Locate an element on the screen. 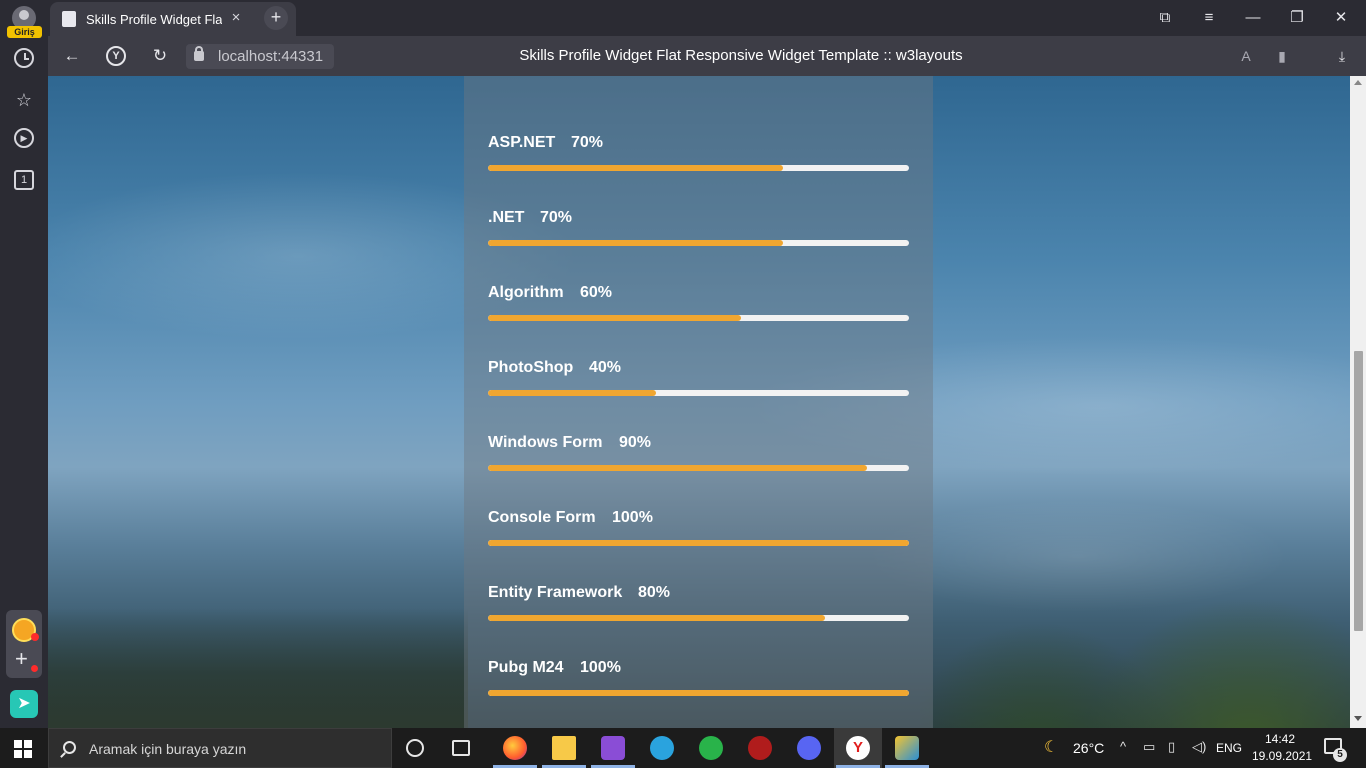 The height and width of the screenshot is (768, 1366). skill-row: ASP.NET 70% is located at coordinates (698, 171).